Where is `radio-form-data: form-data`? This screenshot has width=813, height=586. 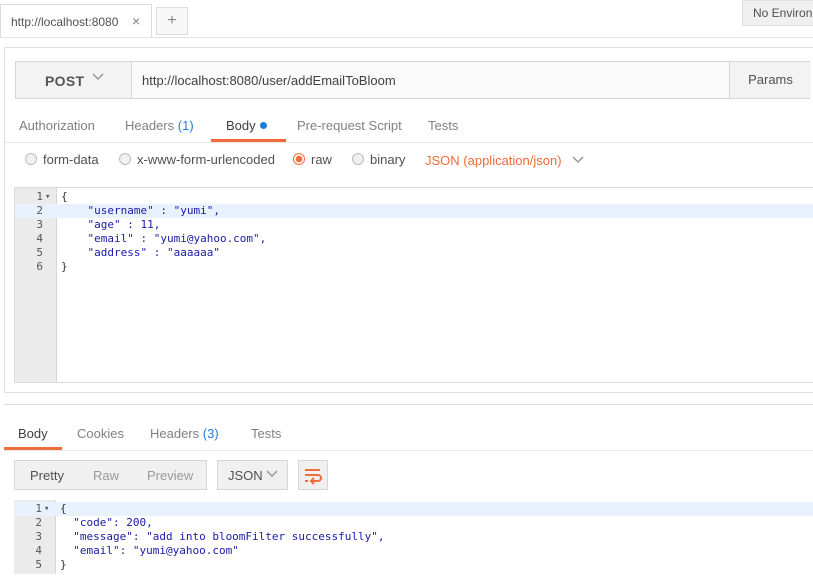
radio-form-data: form-data is located at coordinates (62, 159).